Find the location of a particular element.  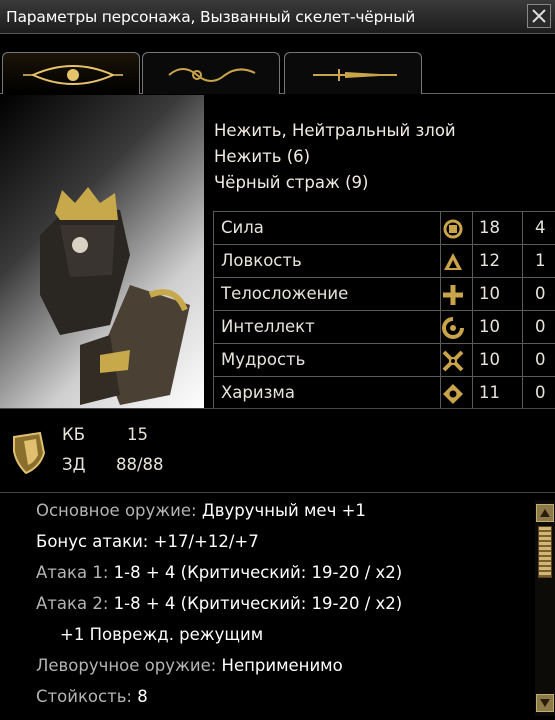

stat-score: 12 is located at coordinates (489, 260).